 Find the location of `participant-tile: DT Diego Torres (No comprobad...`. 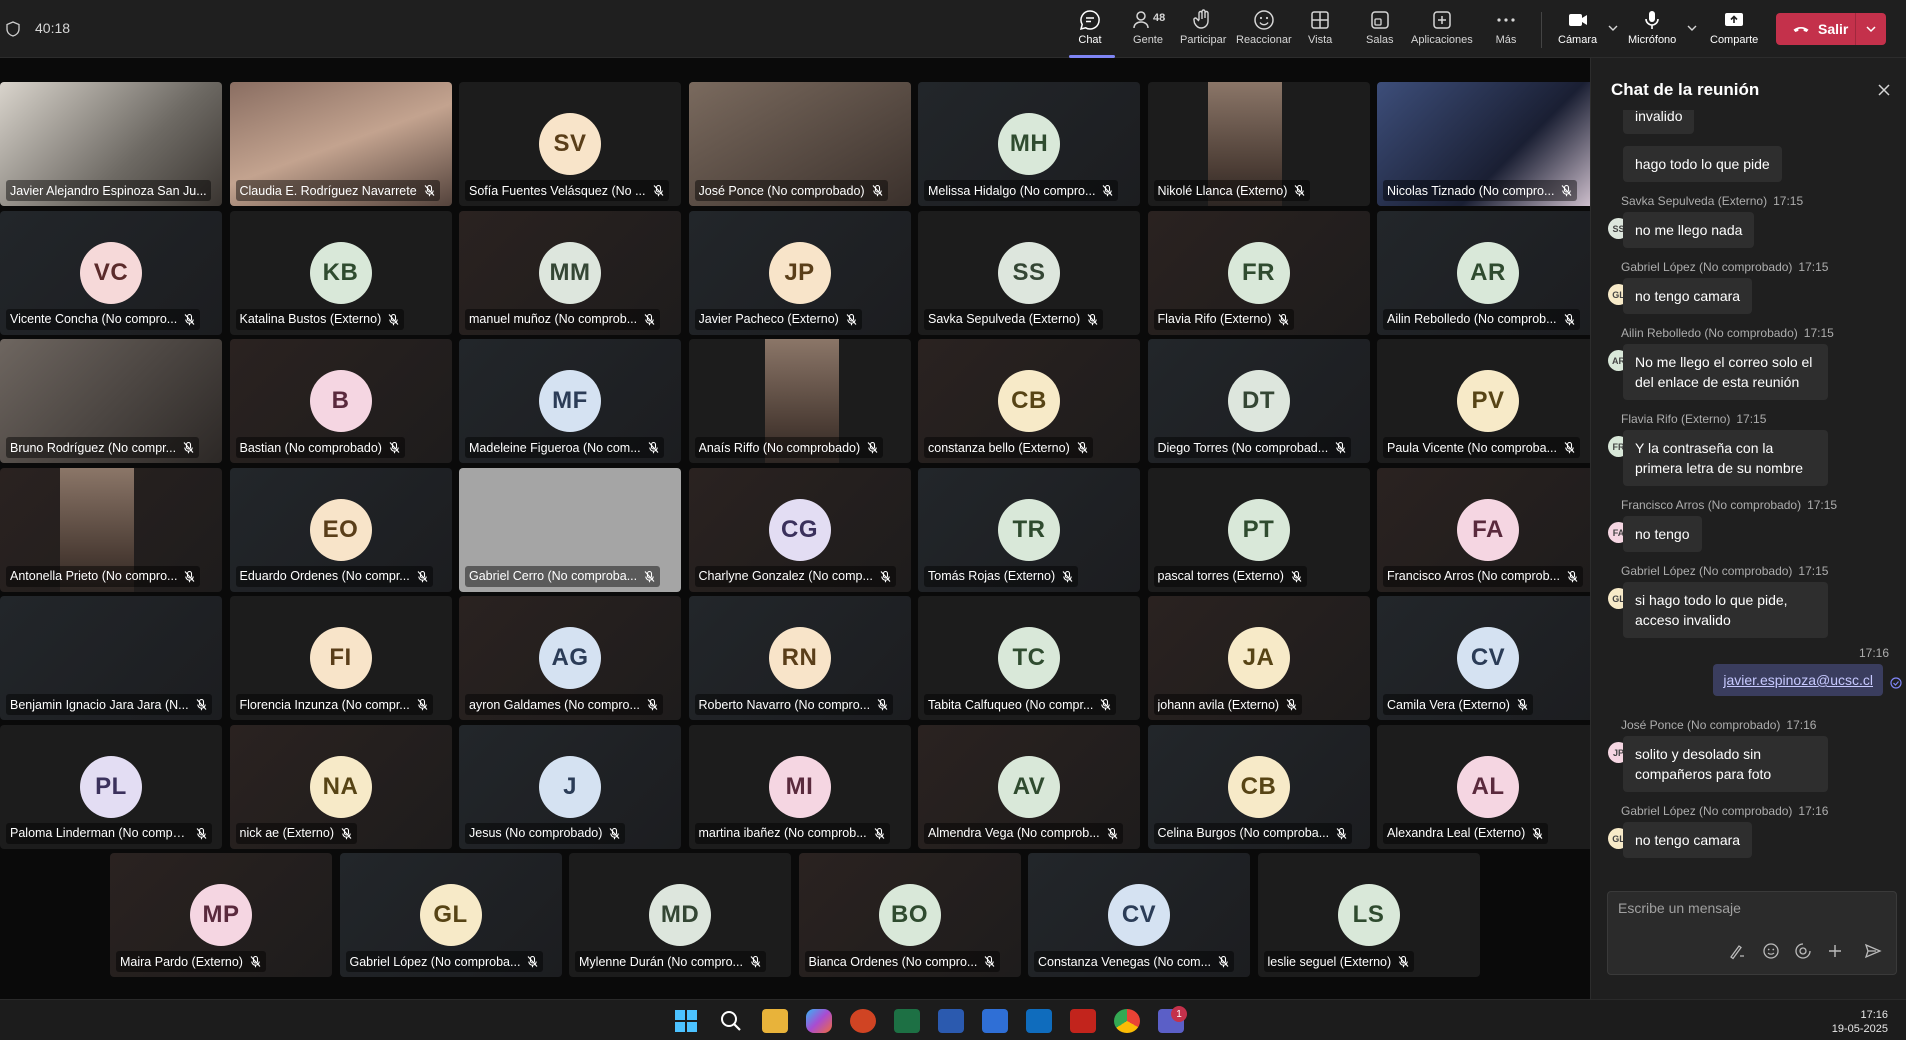

participant-tile: DT Diego Torres (No comprobad... is located at coordinates (1258, 401).